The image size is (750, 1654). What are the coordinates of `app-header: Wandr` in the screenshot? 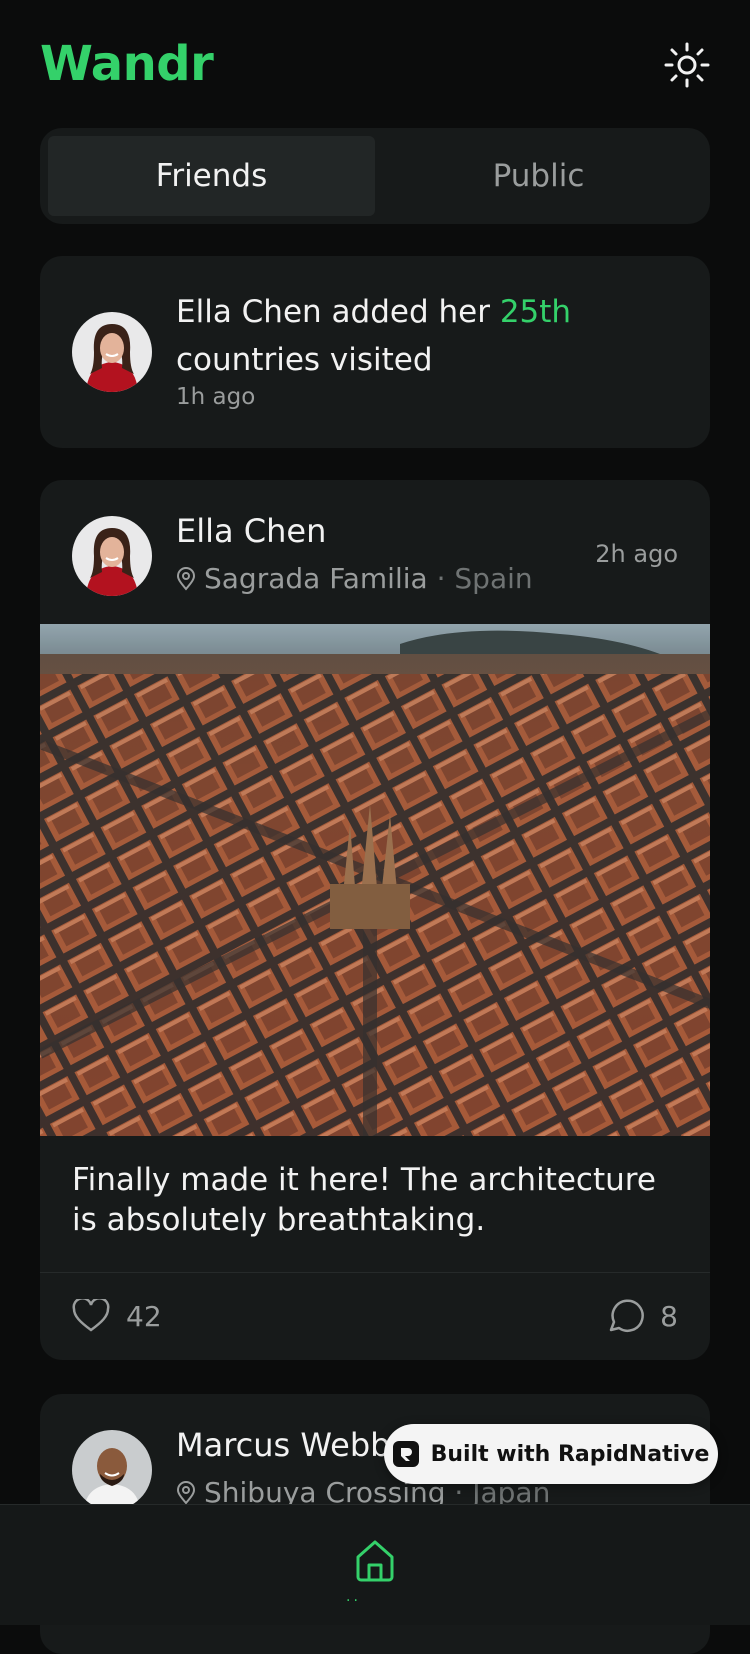 It's located at (375, 65).